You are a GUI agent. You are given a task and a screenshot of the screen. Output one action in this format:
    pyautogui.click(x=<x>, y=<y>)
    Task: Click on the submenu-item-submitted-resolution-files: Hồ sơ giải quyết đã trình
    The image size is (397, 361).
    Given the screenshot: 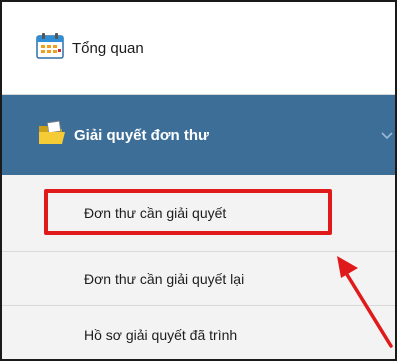 What is the action you would take?
    pyautogui.click(x=198, y=332)
    